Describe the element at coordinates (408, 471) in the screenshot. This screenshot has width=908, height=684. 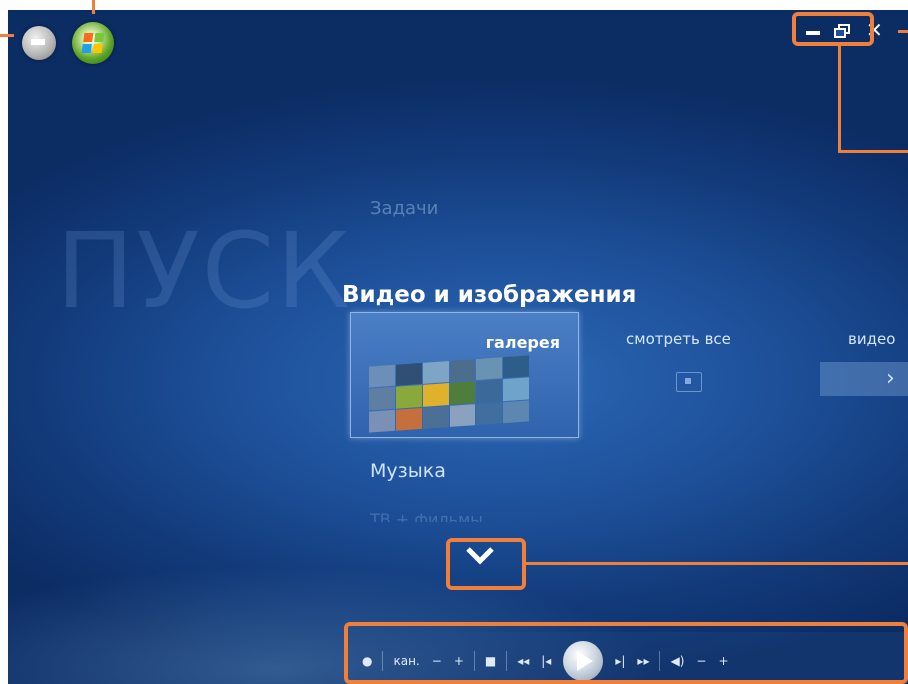
I see `menu-music: Музыка` at that location.